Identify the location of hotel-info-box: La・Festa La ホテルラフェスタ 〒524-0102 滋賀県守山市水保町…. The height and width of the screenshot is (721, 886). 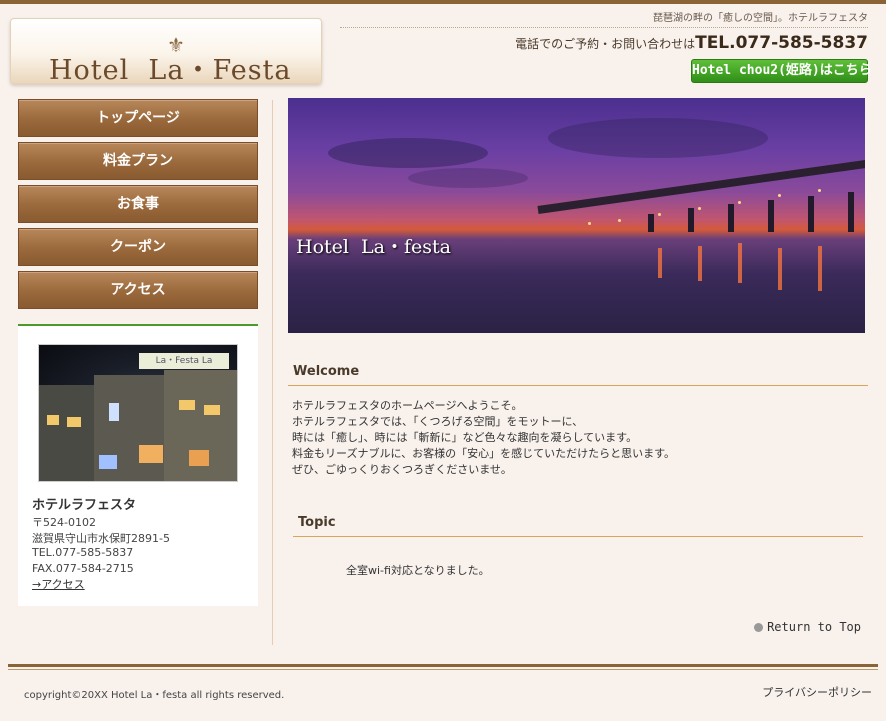
(138, 465).